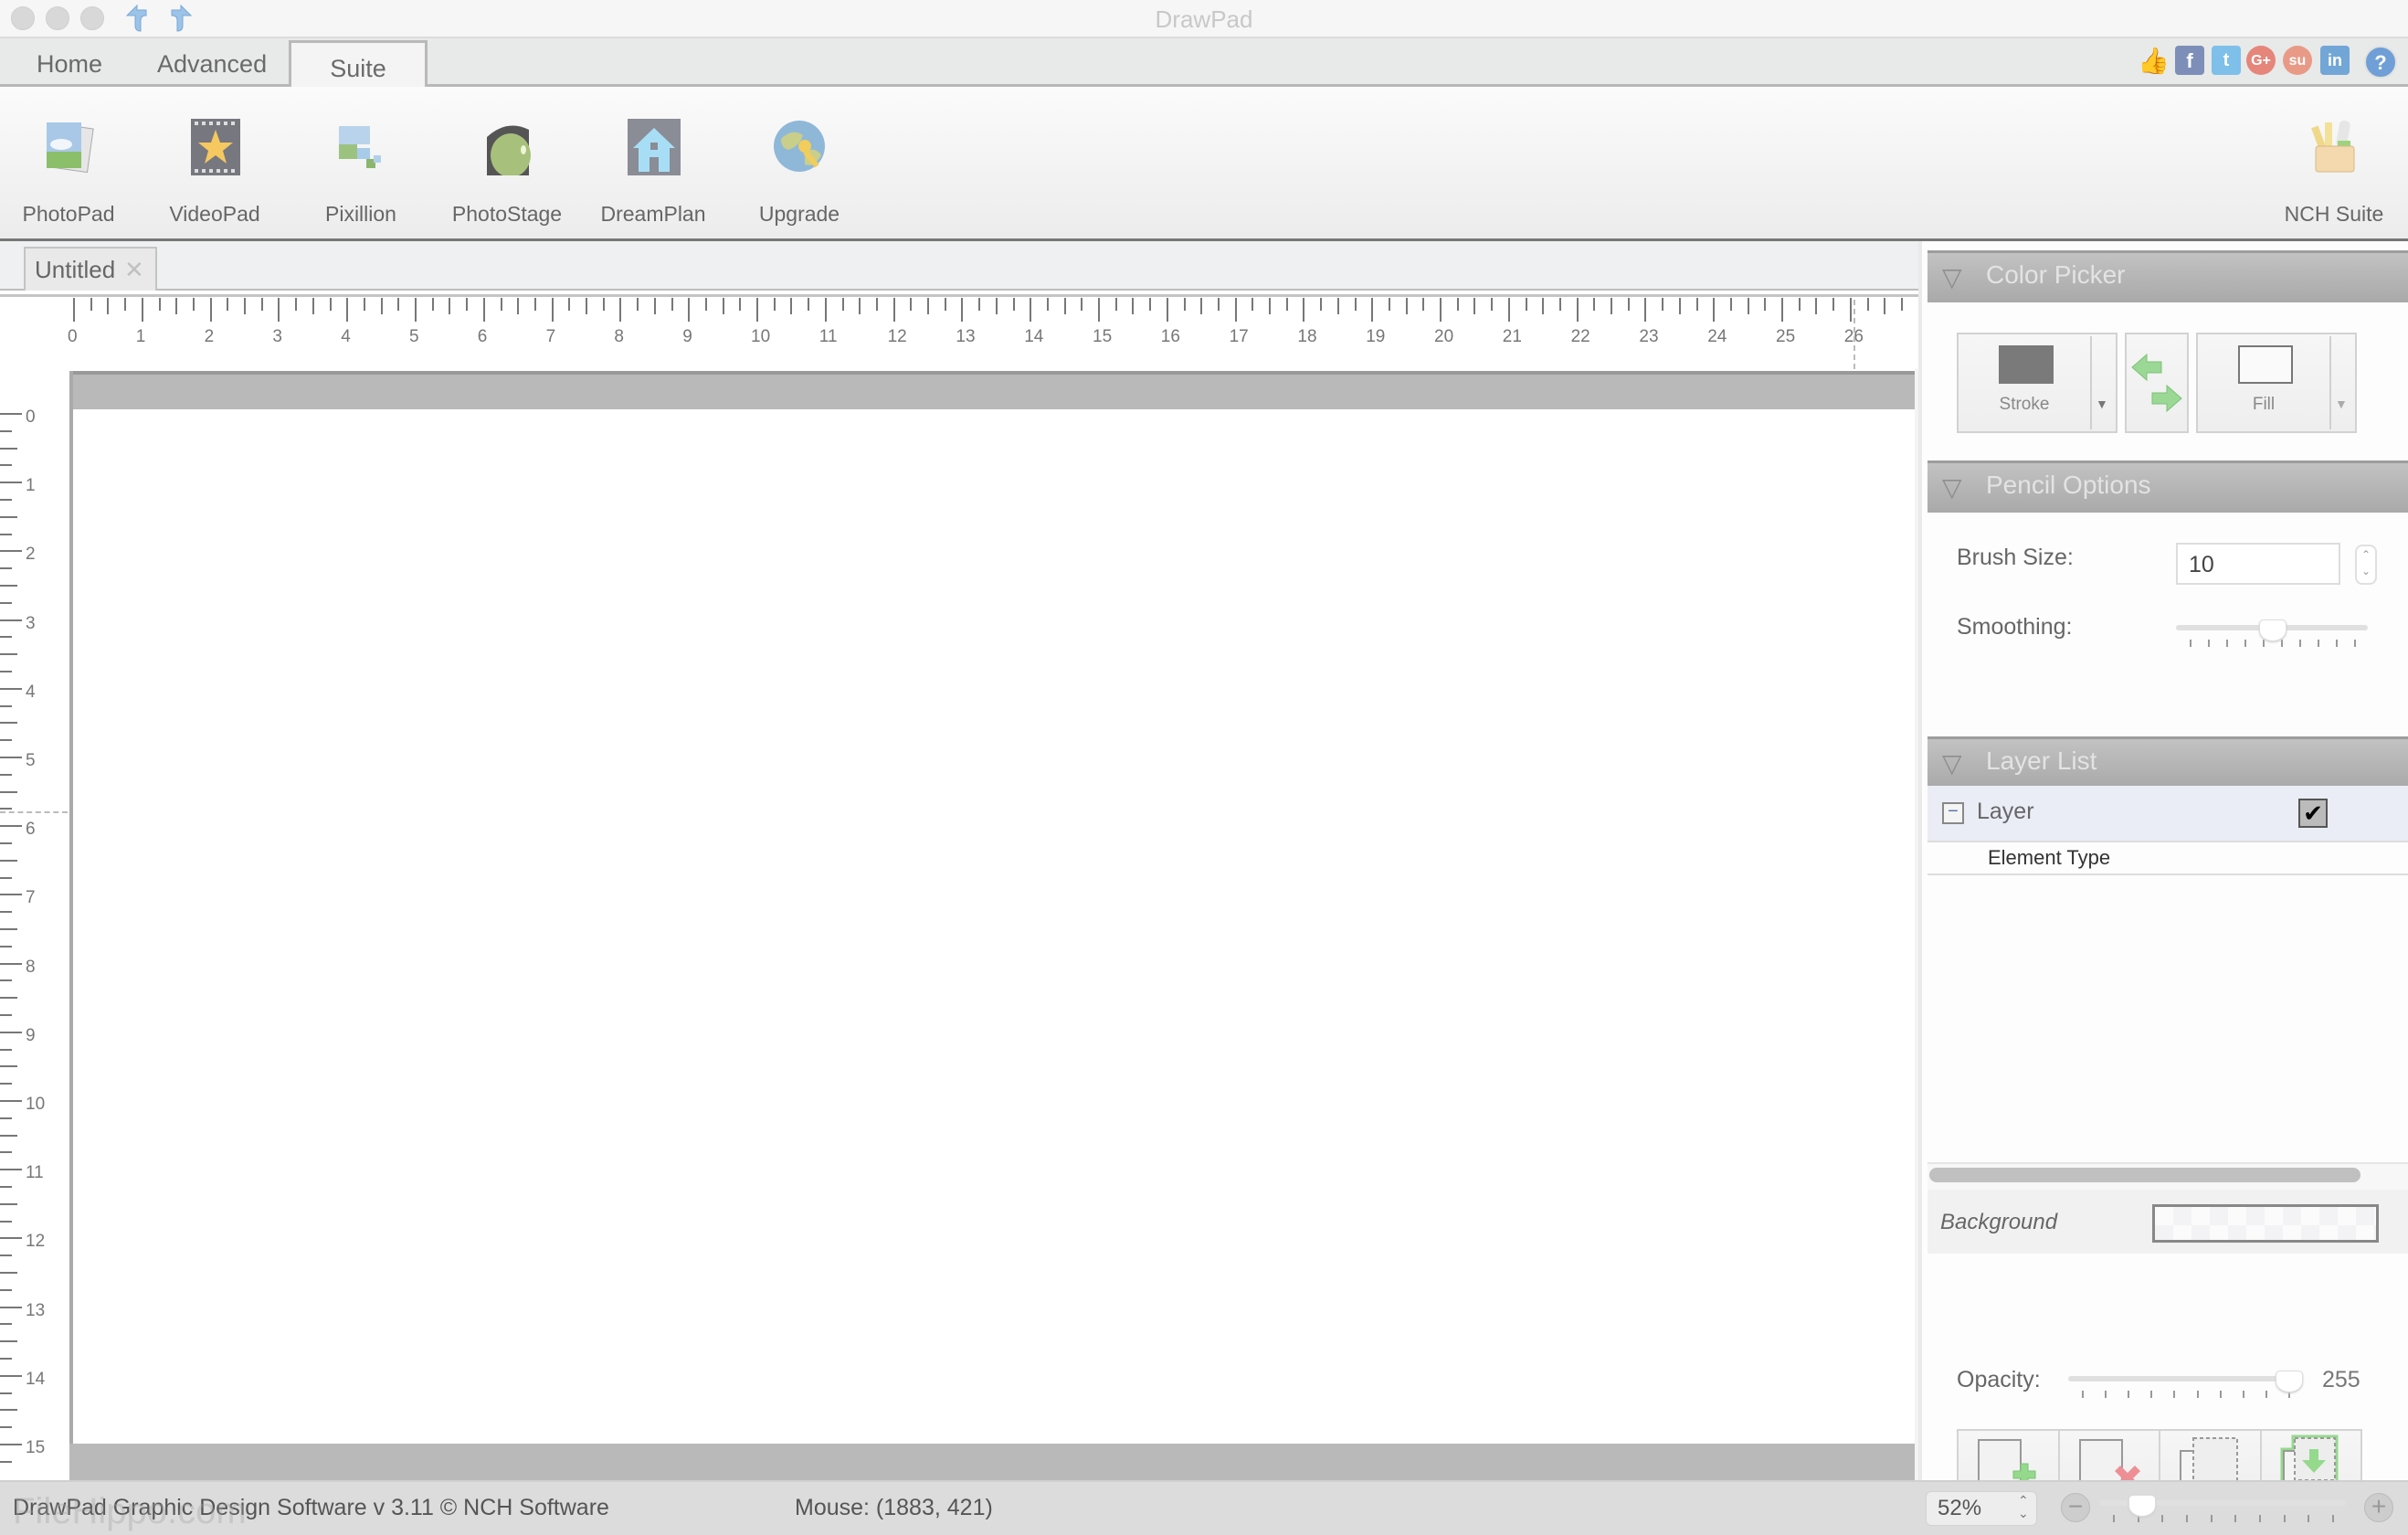 The width and height of the screenshot is (2408, 1535). Describe the element at coordinates (1981, 1508) in the screenshot. I see `zoom-select: 52% ⌃ ⌄` at that location.